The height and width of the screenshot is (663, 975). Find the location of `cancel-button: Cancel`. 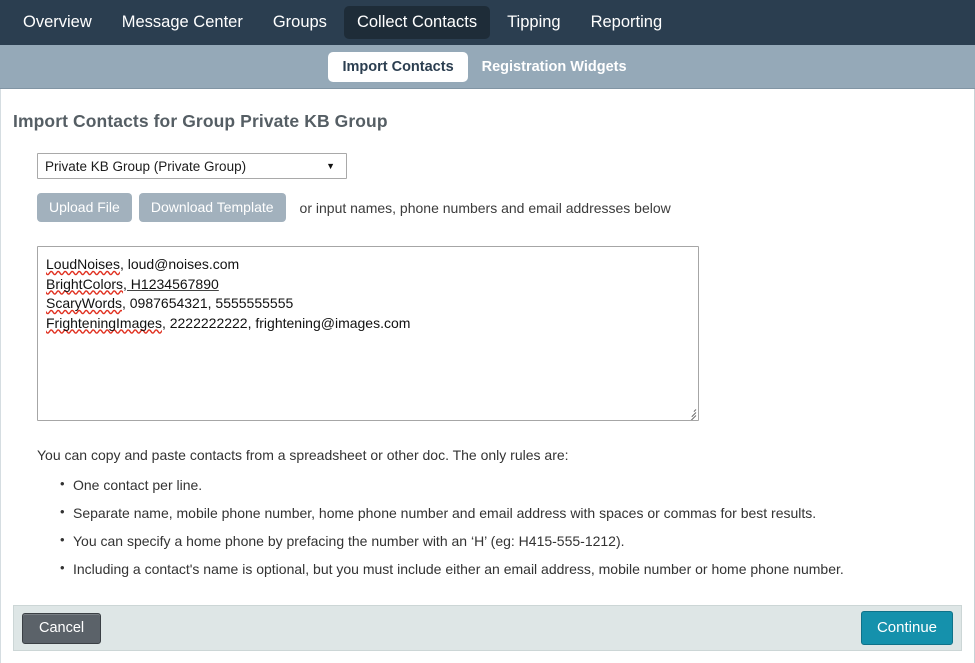

cancel-button: Cancel is located at coordinates (62, 628).